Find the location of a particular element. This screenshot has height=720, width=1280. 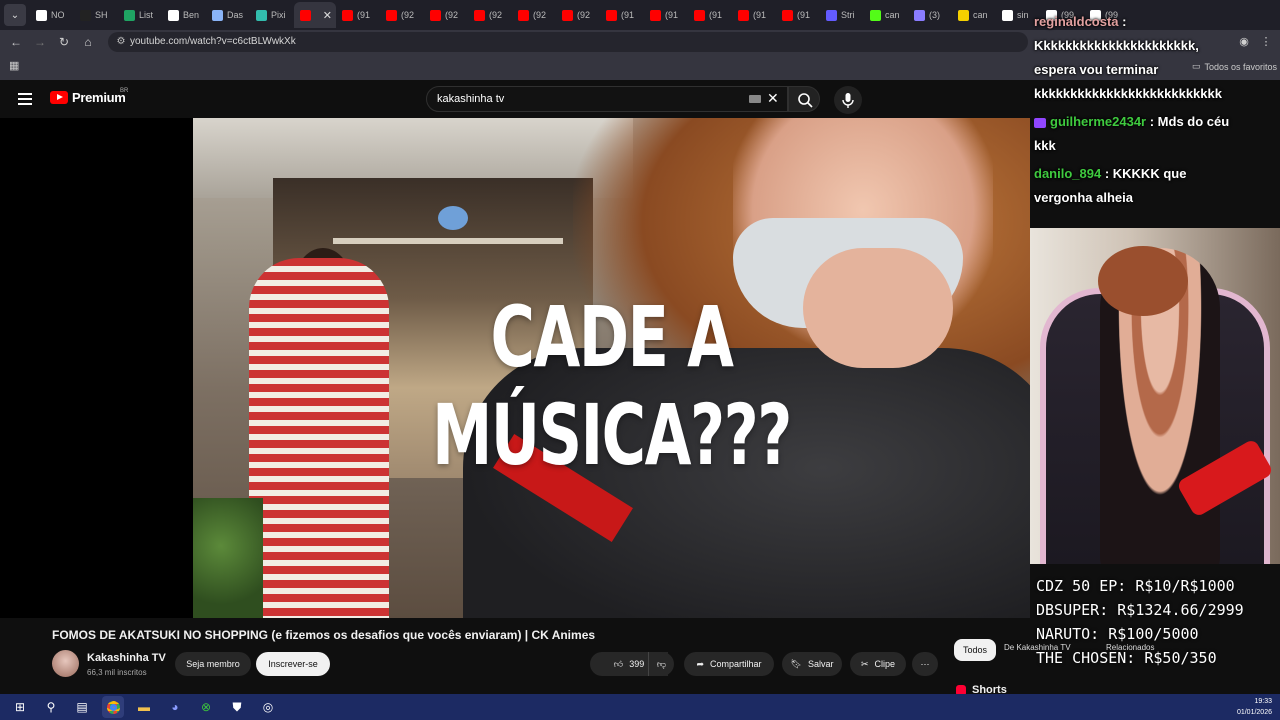

subscribe-button: Inscrever-se is located at coordinates (293, 664).